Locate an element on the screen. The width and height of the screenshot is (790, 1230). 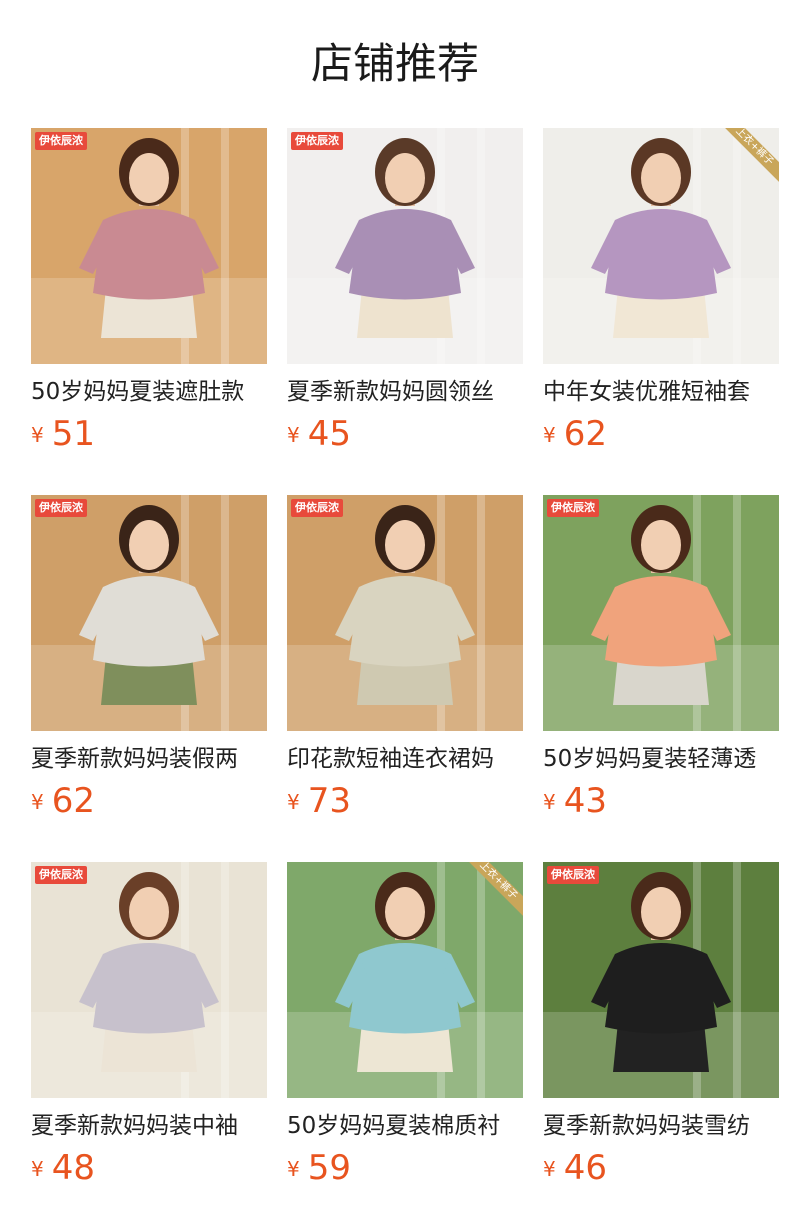
product-card: 伊依辰浓印花款短袖连衣裙妈 ¥73 is located at coordinates (405, 665).